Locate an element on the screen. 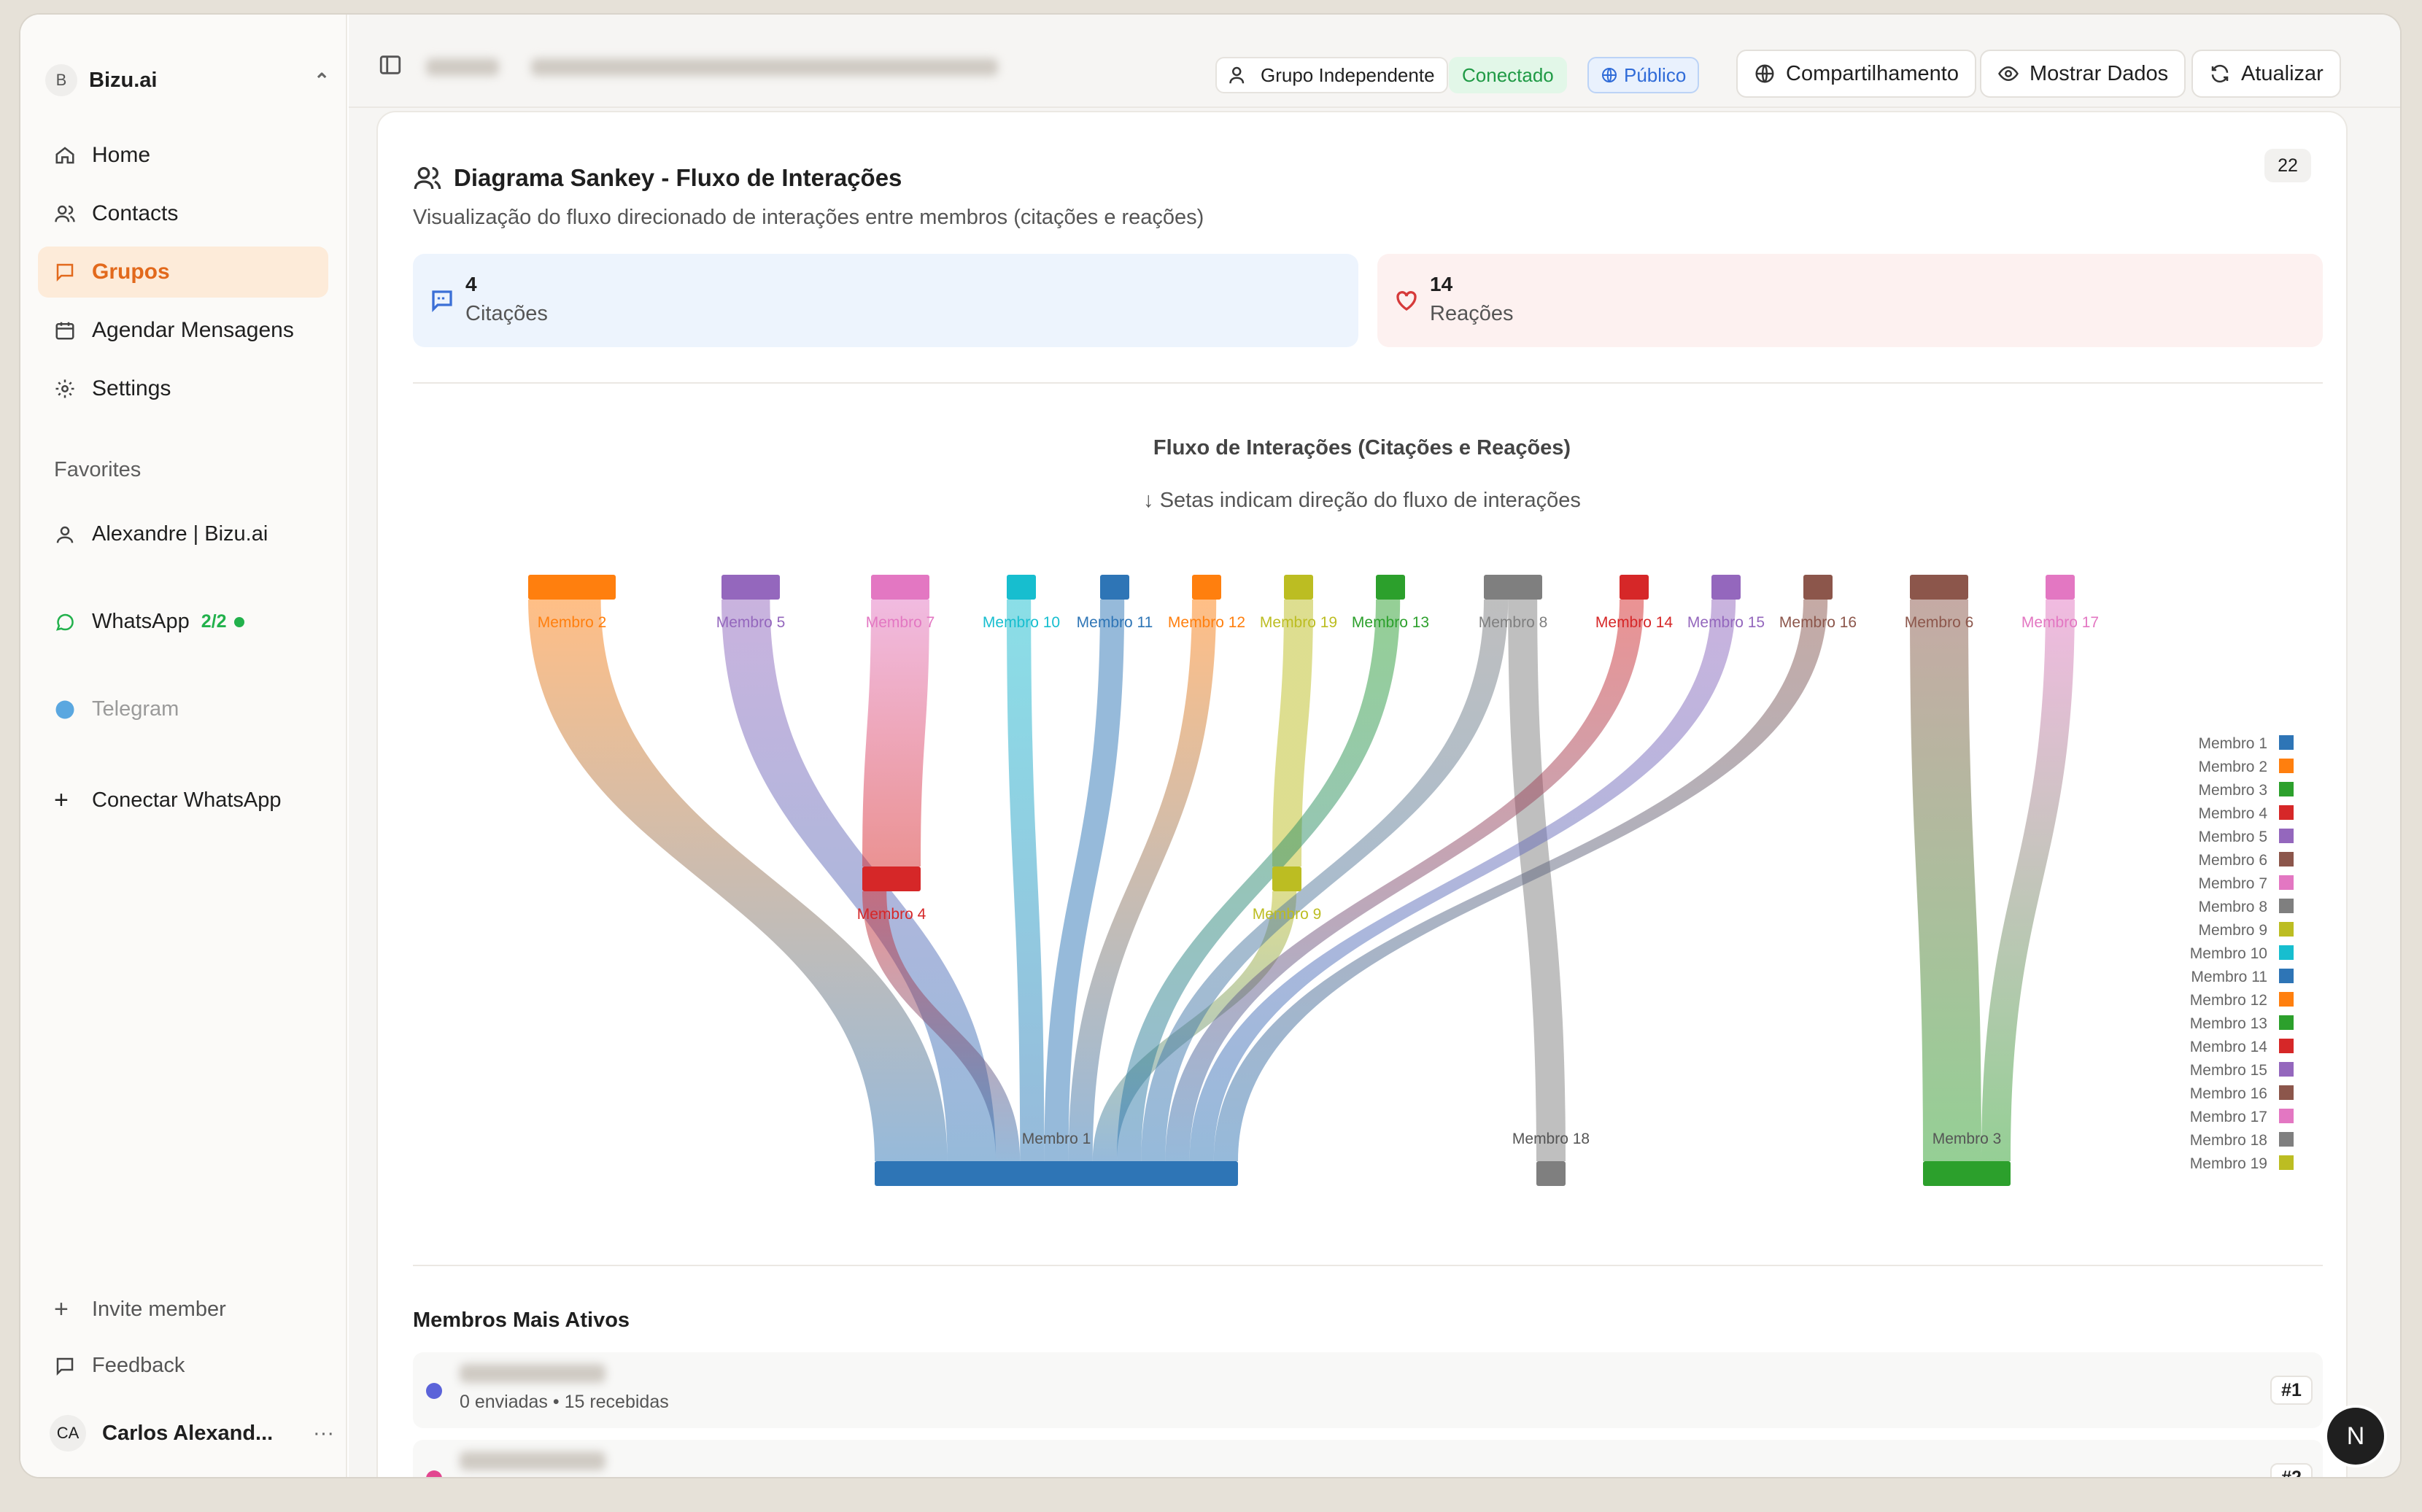  sankey-node-label: Membro 3 is located at coordinates (1967, 1139).